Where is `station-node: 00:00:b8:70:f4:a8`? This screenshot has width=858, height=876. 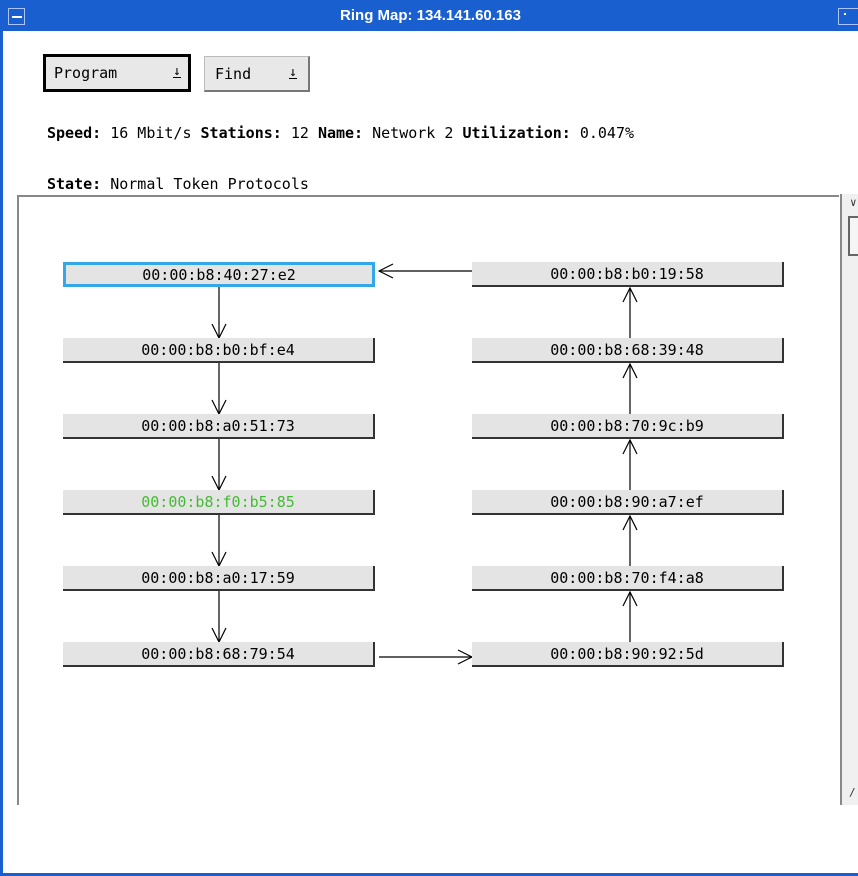
station-node: 00:00:b8:70:f4:a8 is located at coordinates (628, 578).